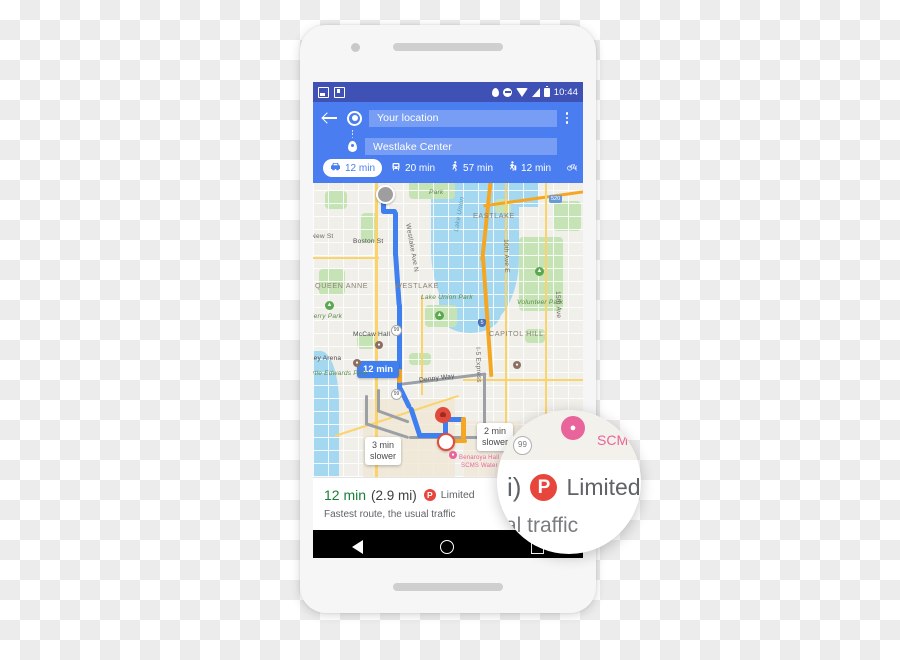  Describe the element at coordinates (417, 285) in the screenshot. I see `map-label-westlake: WESTLAKE` at that location.